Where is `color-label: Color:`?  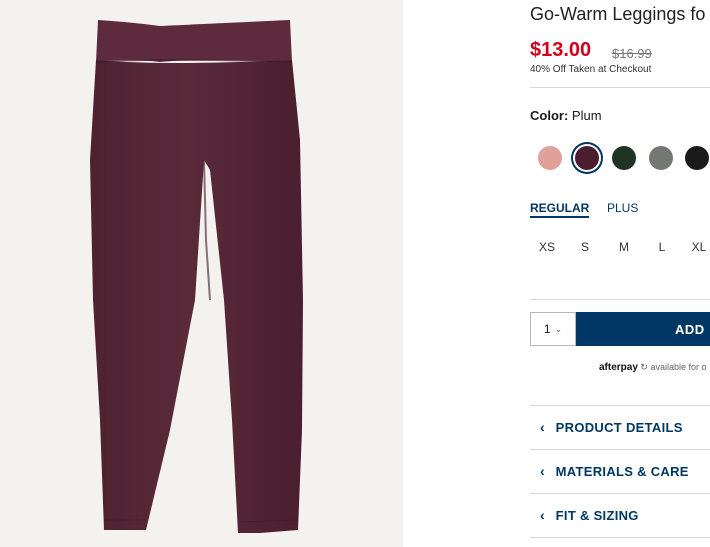 color-label: Color: is located at coordinates (549, 115).